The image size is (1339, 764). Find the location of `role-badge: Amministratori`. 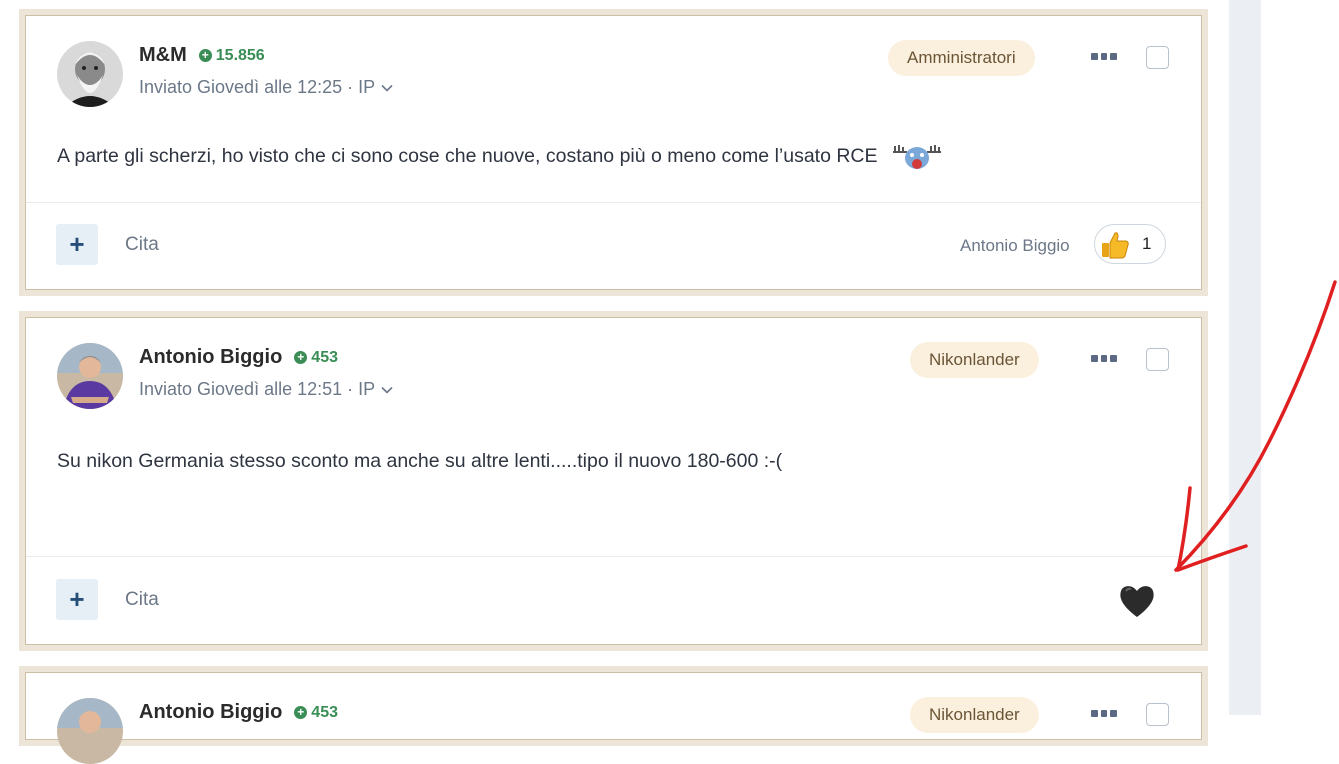

role-badge: Amministratori is located at coordinates (961, 58).